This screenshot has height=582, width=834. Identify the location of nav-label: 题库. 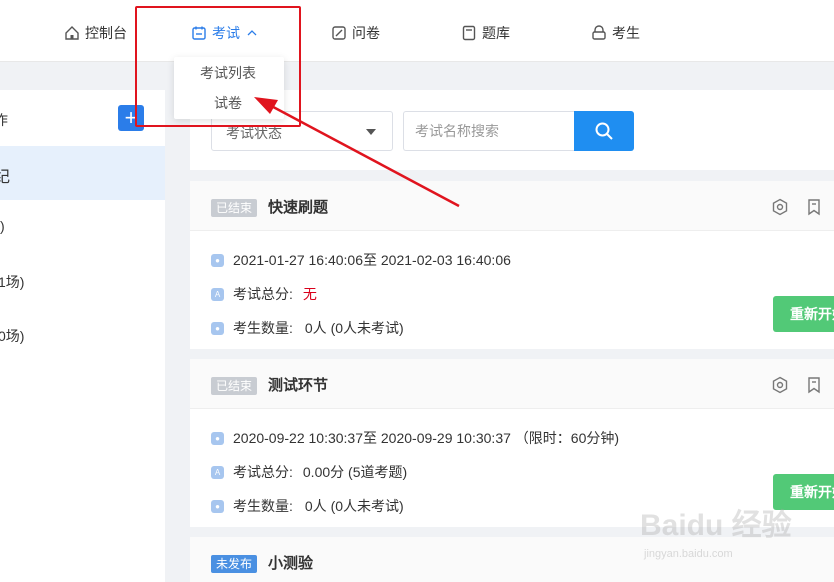
(496, 33).